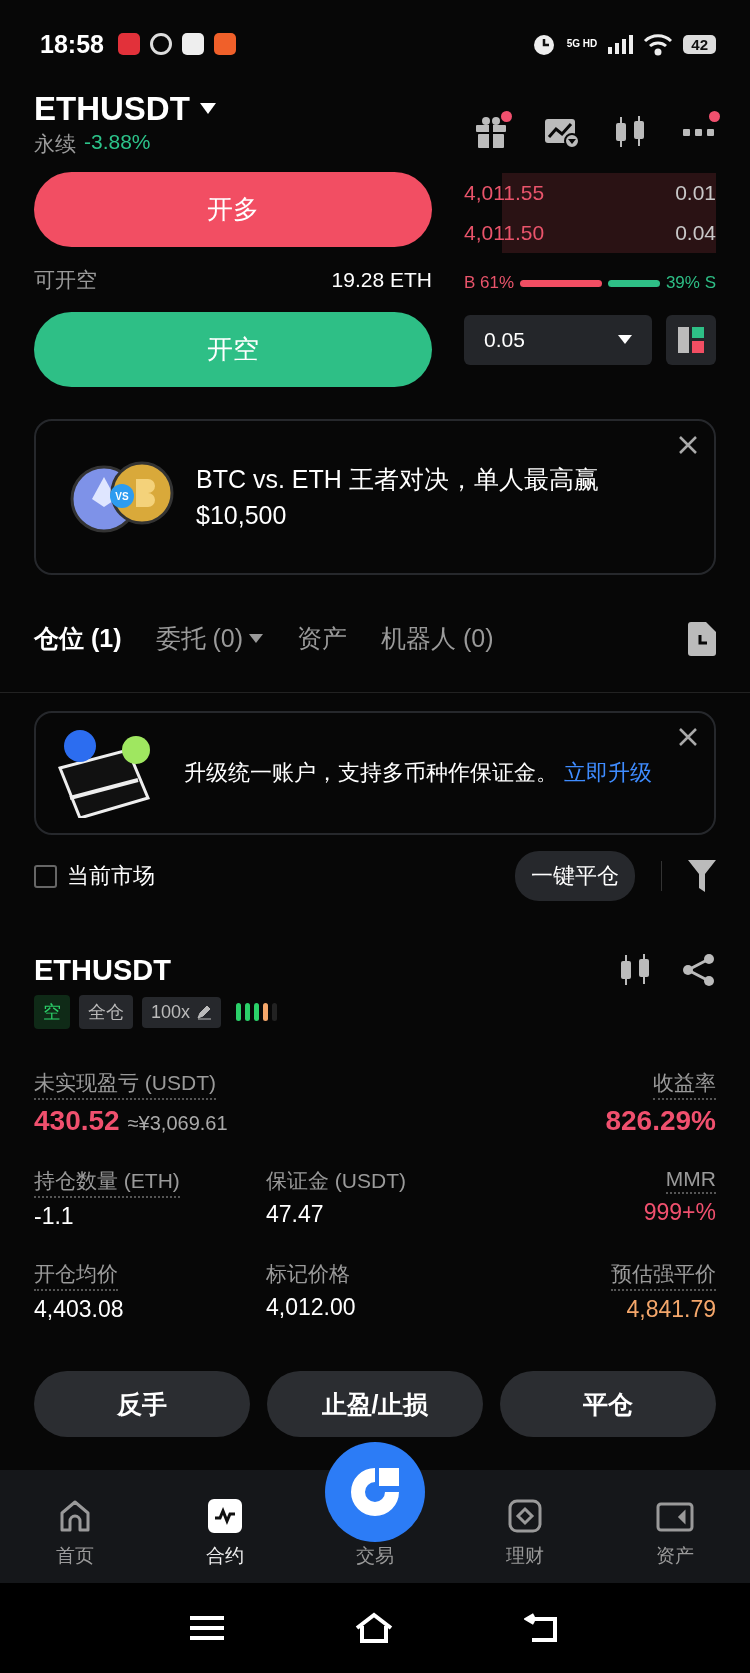 This screenshot has width=750, height=1673. What do you see at coordinates (608, 1404) in the screenshot?
I see `position-action-button: 平仓` at bounding box center [608, 1404].